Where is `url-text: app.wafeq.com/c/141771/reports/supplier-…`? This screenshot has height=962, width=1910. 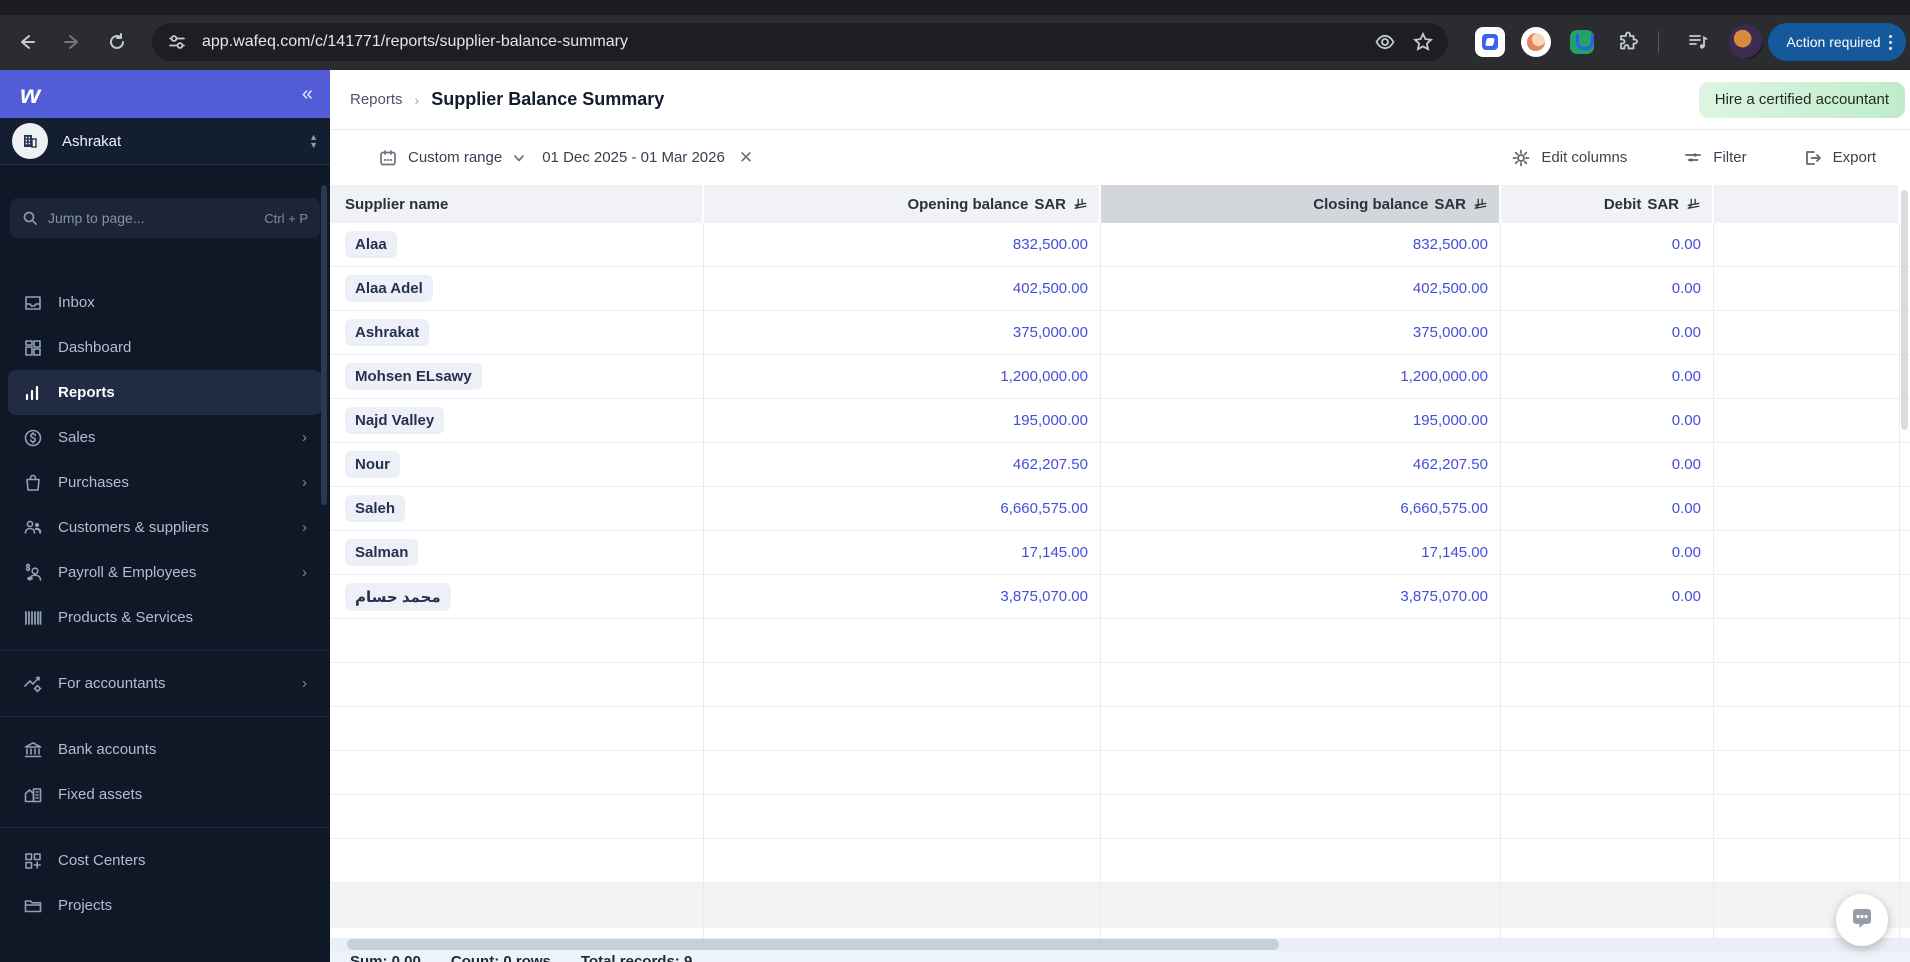
url-text: app.wafeq.com/c/141771/reports/supplier-… is located at coordinates (415, 42).